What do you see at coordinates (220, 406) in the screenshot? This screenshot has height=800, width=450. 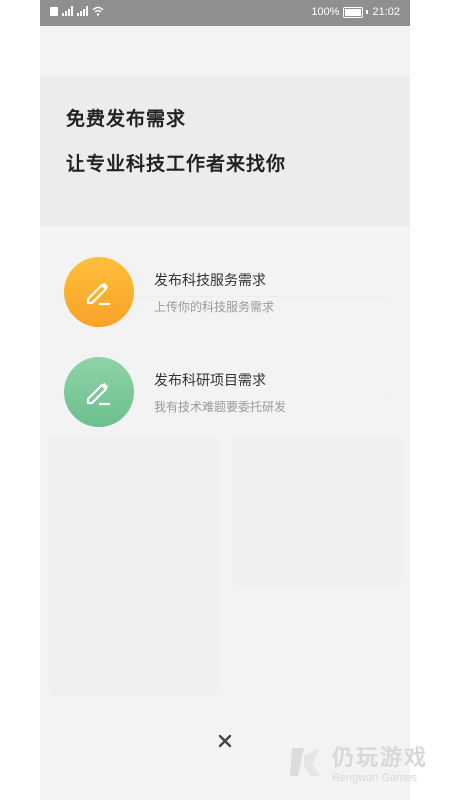 I see `option-subtitle: 我有技术难题要委托研发` at bounding box center [220, 406].